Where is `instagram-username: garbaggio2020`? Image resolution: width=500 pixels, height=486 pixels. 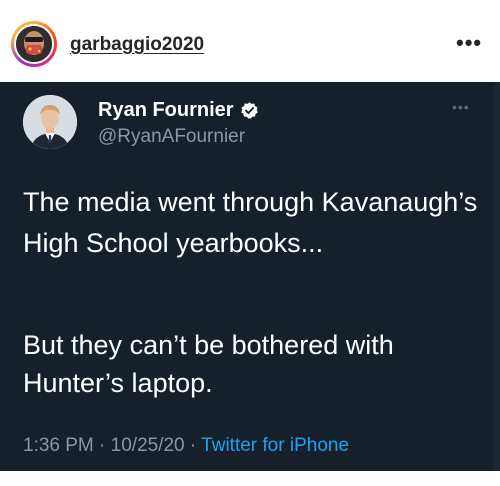 instagram-username: garbaggio2020 is located at coordinates (137, 45).